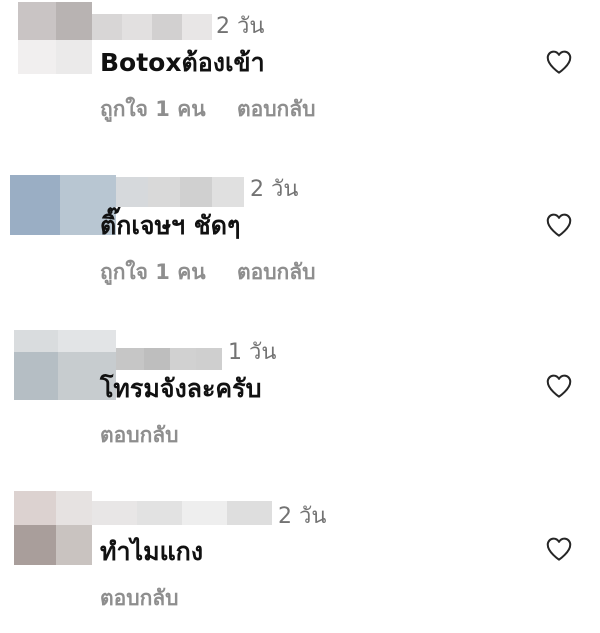 This screenshot has height=633, width=600. I want to click on comment-text: โทรมจังละครับ, so click(181, 388).